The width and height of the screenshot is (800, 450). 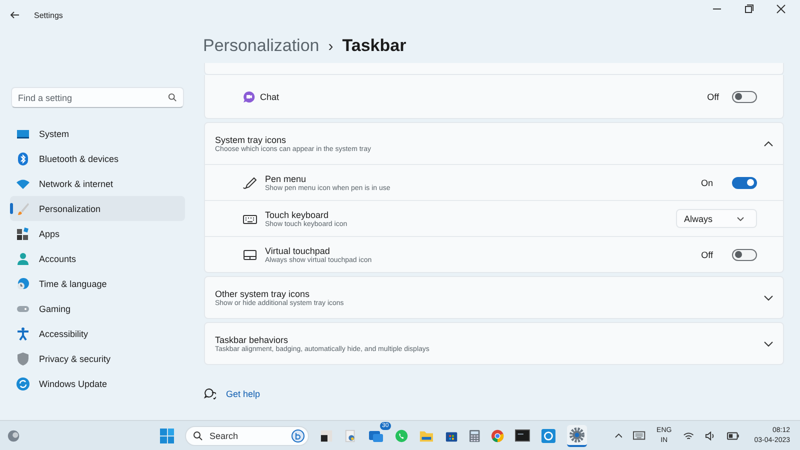 I want to click on setting-title: Virtual touchpad, so click(x=298, y=251).